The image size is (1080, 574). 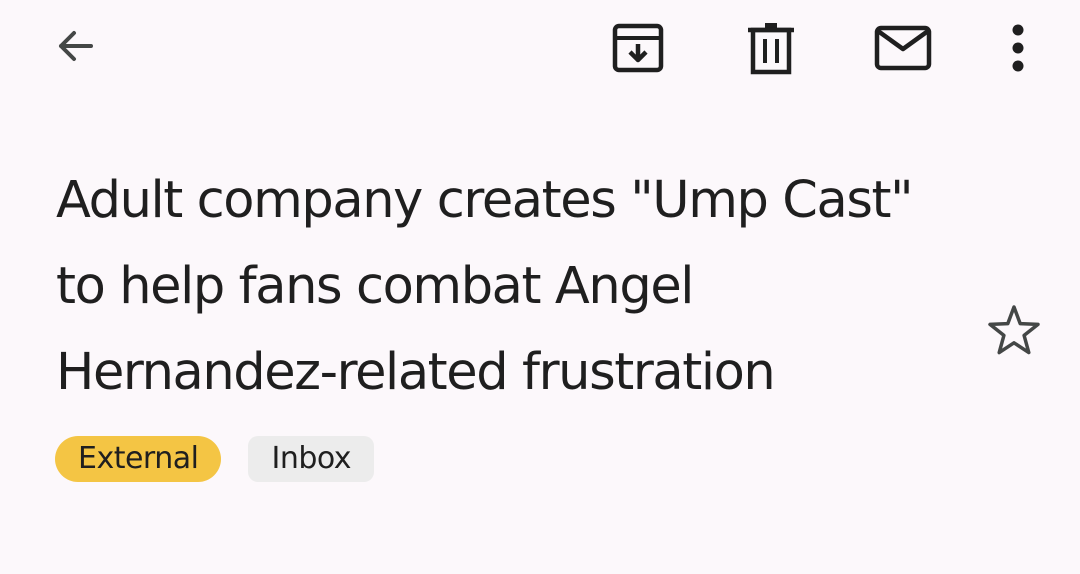 What do you see at coordinates (311, 459) in the screenshot?
I see `label-chip-inbox: Inbox` at bounding box center [311, 459].